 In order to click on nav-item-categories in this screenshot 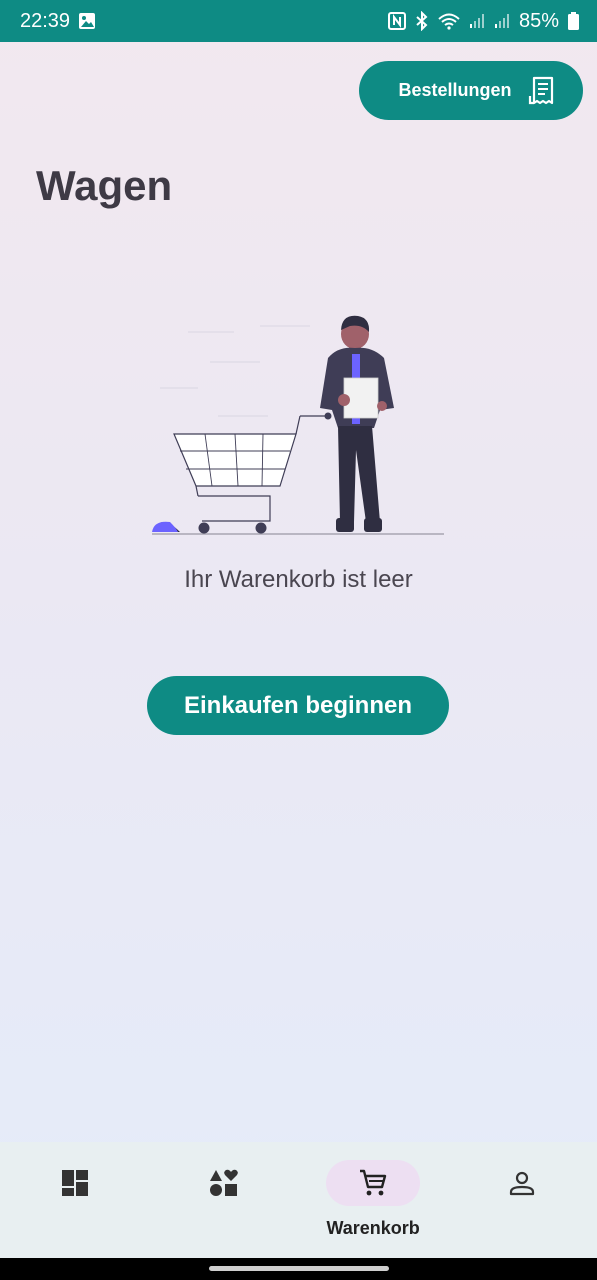, I will do `click(223, 1200)`.